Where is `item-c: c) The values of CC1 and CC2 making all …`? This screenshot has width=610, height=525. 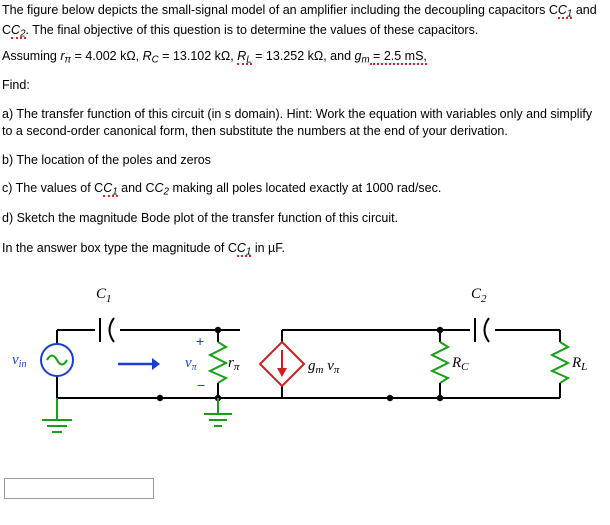 item-c: c) The values of CC1 and CC2 making all … is located at coordinates (302, 190).